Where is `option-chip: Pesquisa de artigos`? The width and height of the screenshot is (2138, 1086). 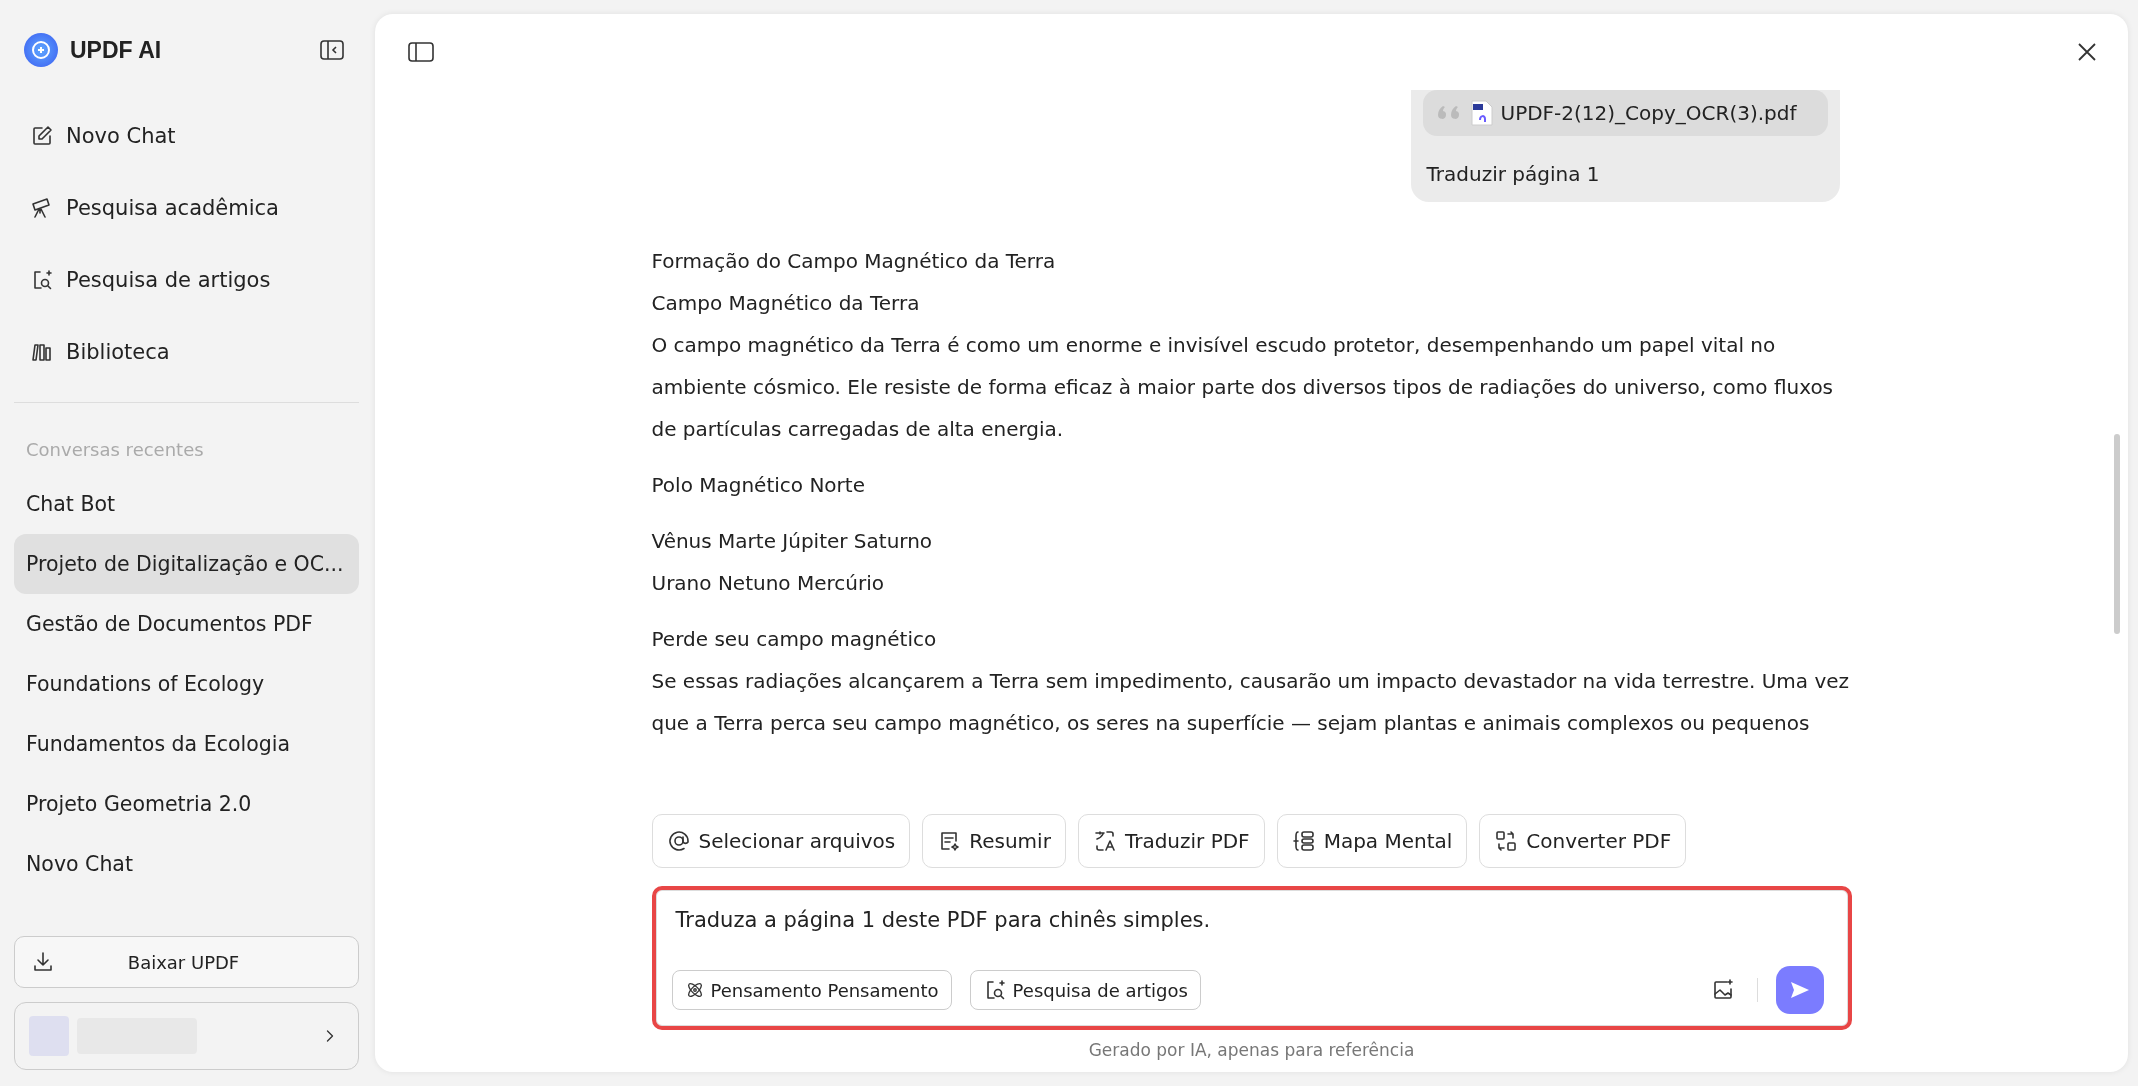
option-chip: Pesquisa de artigos is located at coordinates (1085, 990).